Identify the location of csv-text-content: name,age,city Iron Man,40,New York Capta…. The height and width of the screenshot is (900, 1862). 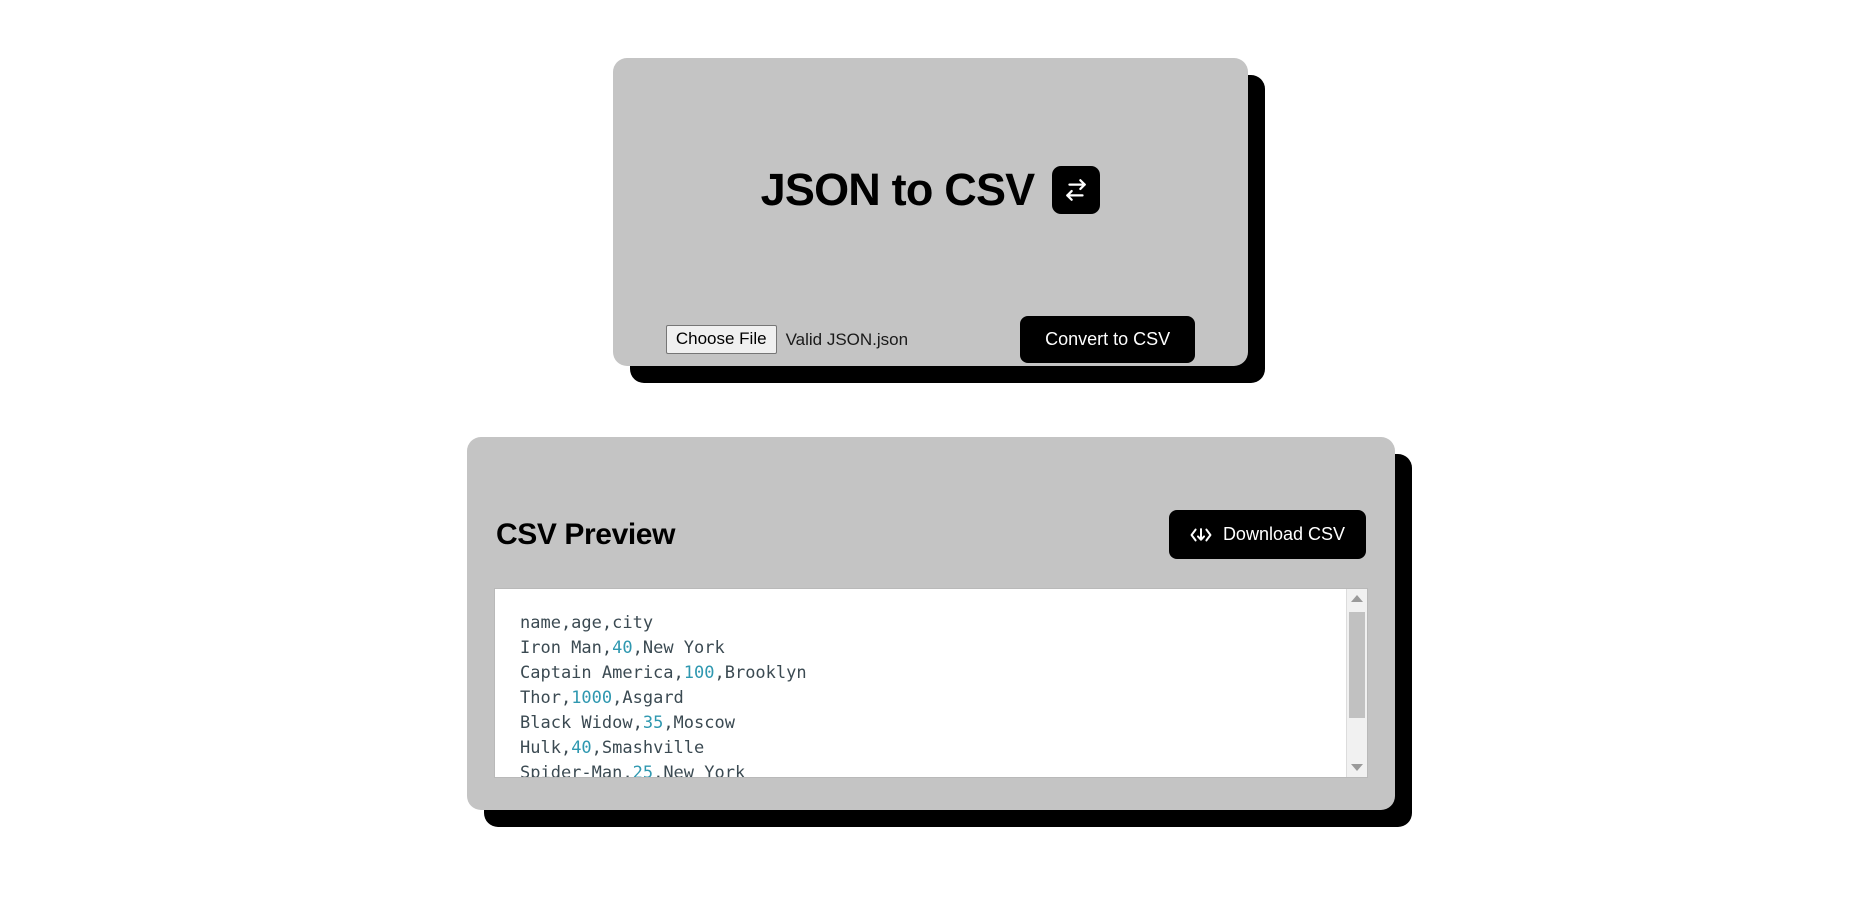
(920, 683).